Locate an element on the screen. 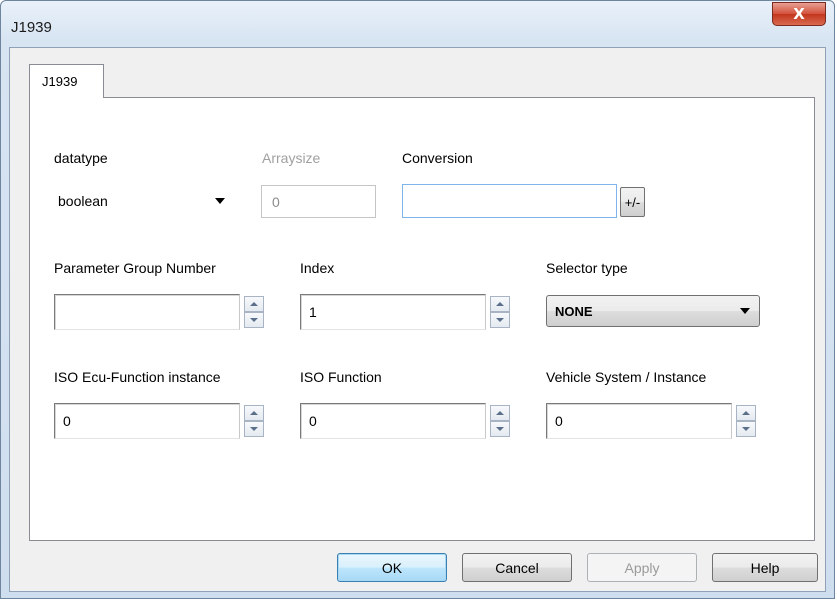  sign-toggle-label: +/- is located at coordinates (632, 202).